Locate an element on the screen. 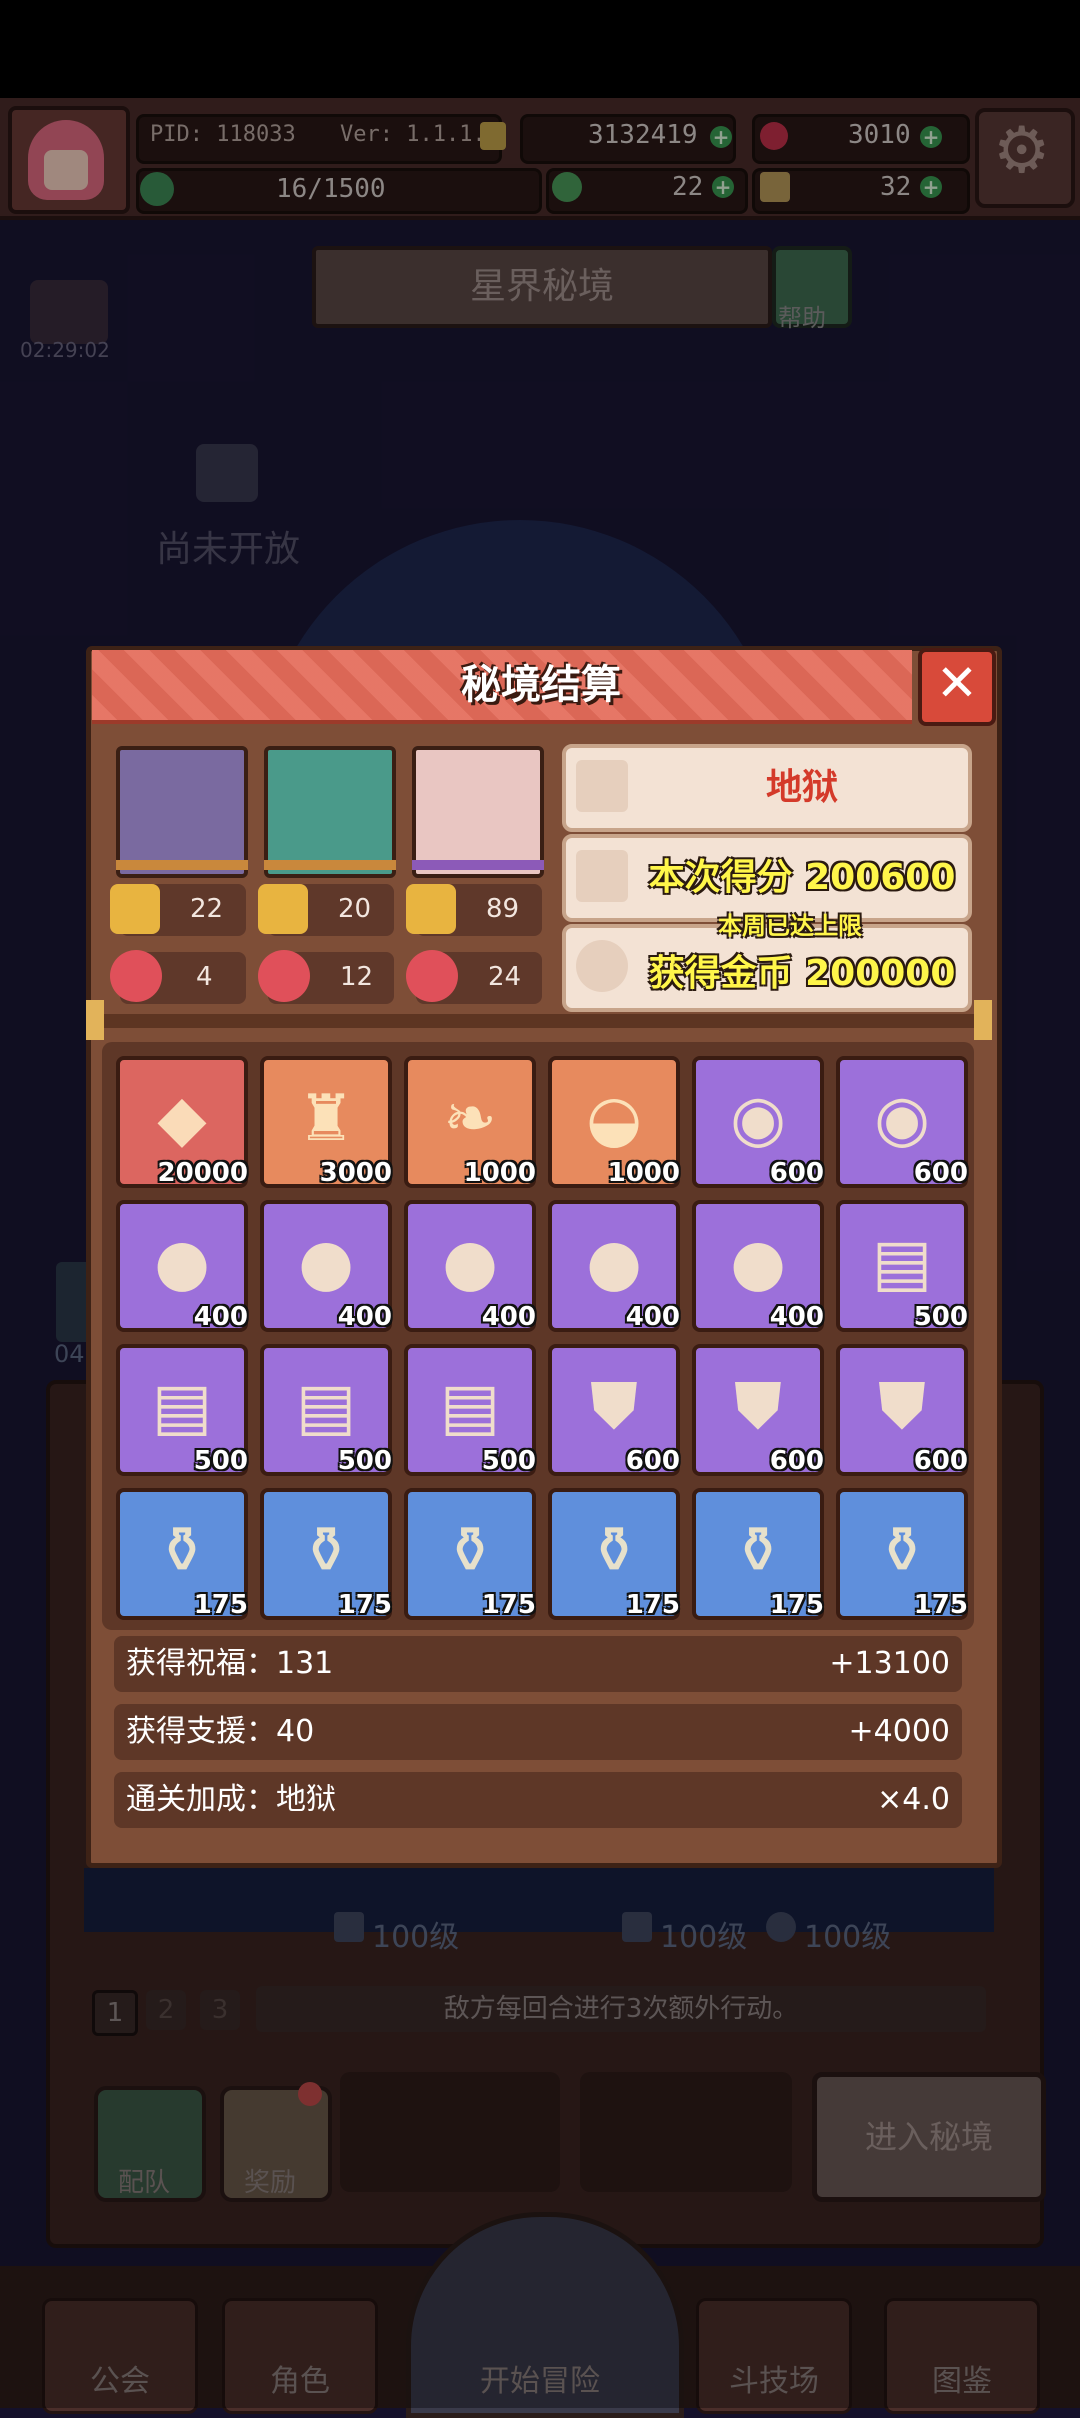  close-icon: ✕ is located at coordinates (957, 683).